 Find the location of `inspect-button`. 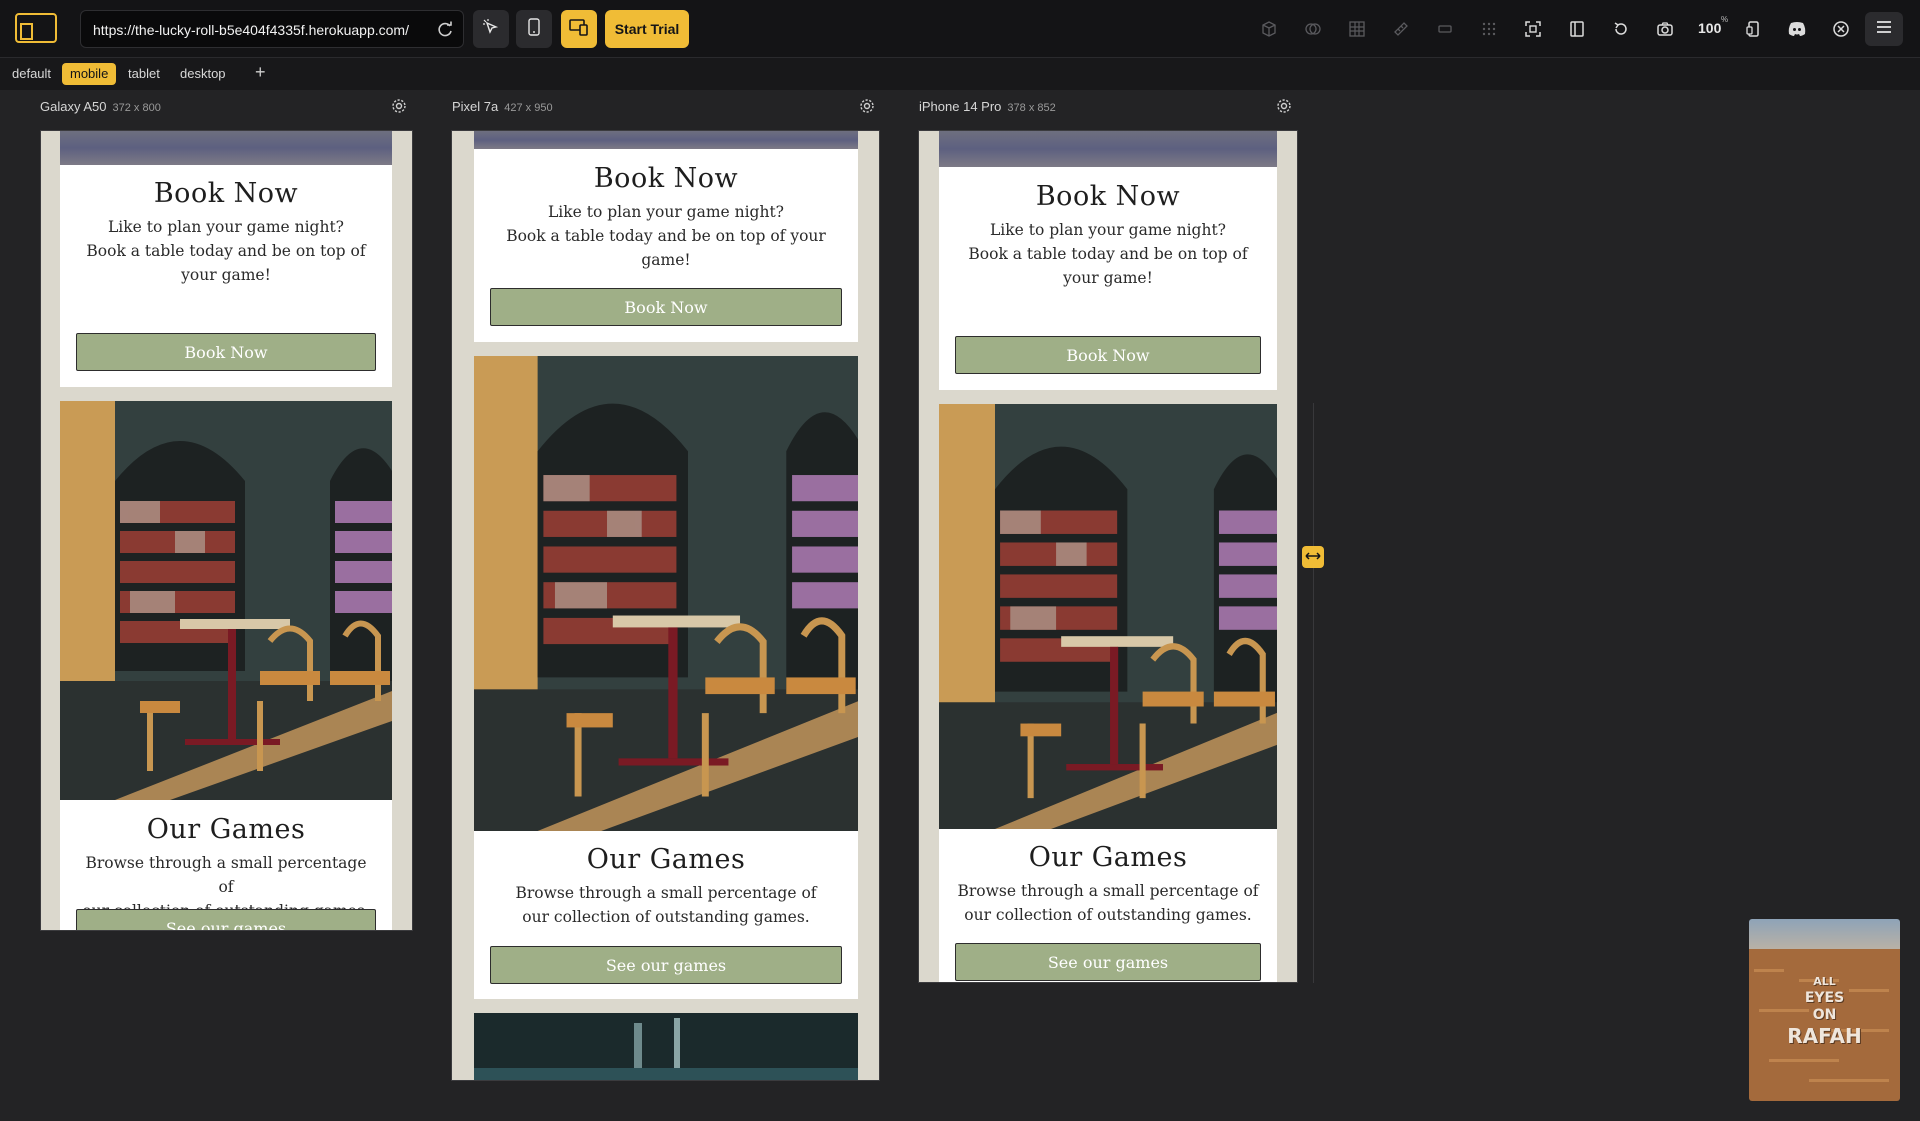

inspect-button is located at coordinates (491, 29).